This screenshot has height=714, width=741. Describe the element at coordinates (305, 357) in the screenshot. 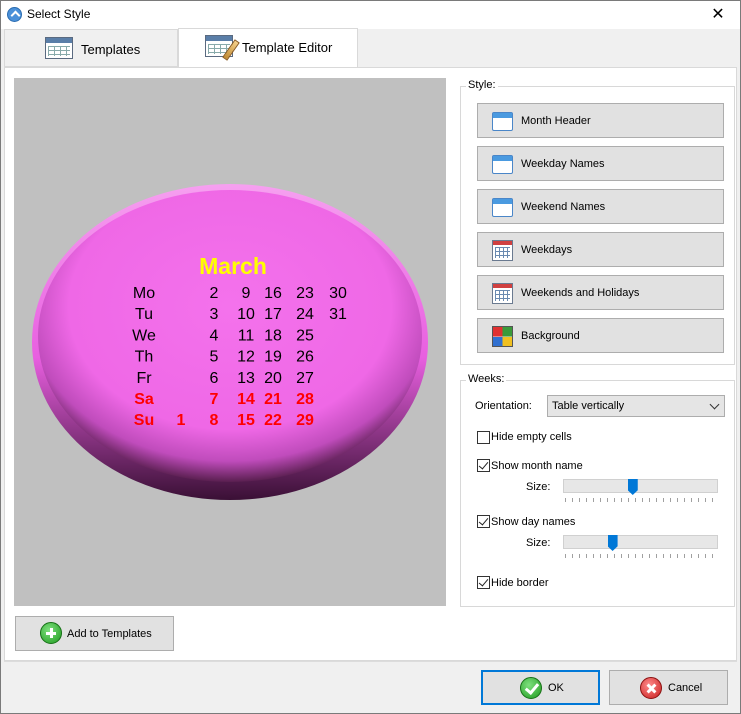

I see `date-cell: 26` at that location.